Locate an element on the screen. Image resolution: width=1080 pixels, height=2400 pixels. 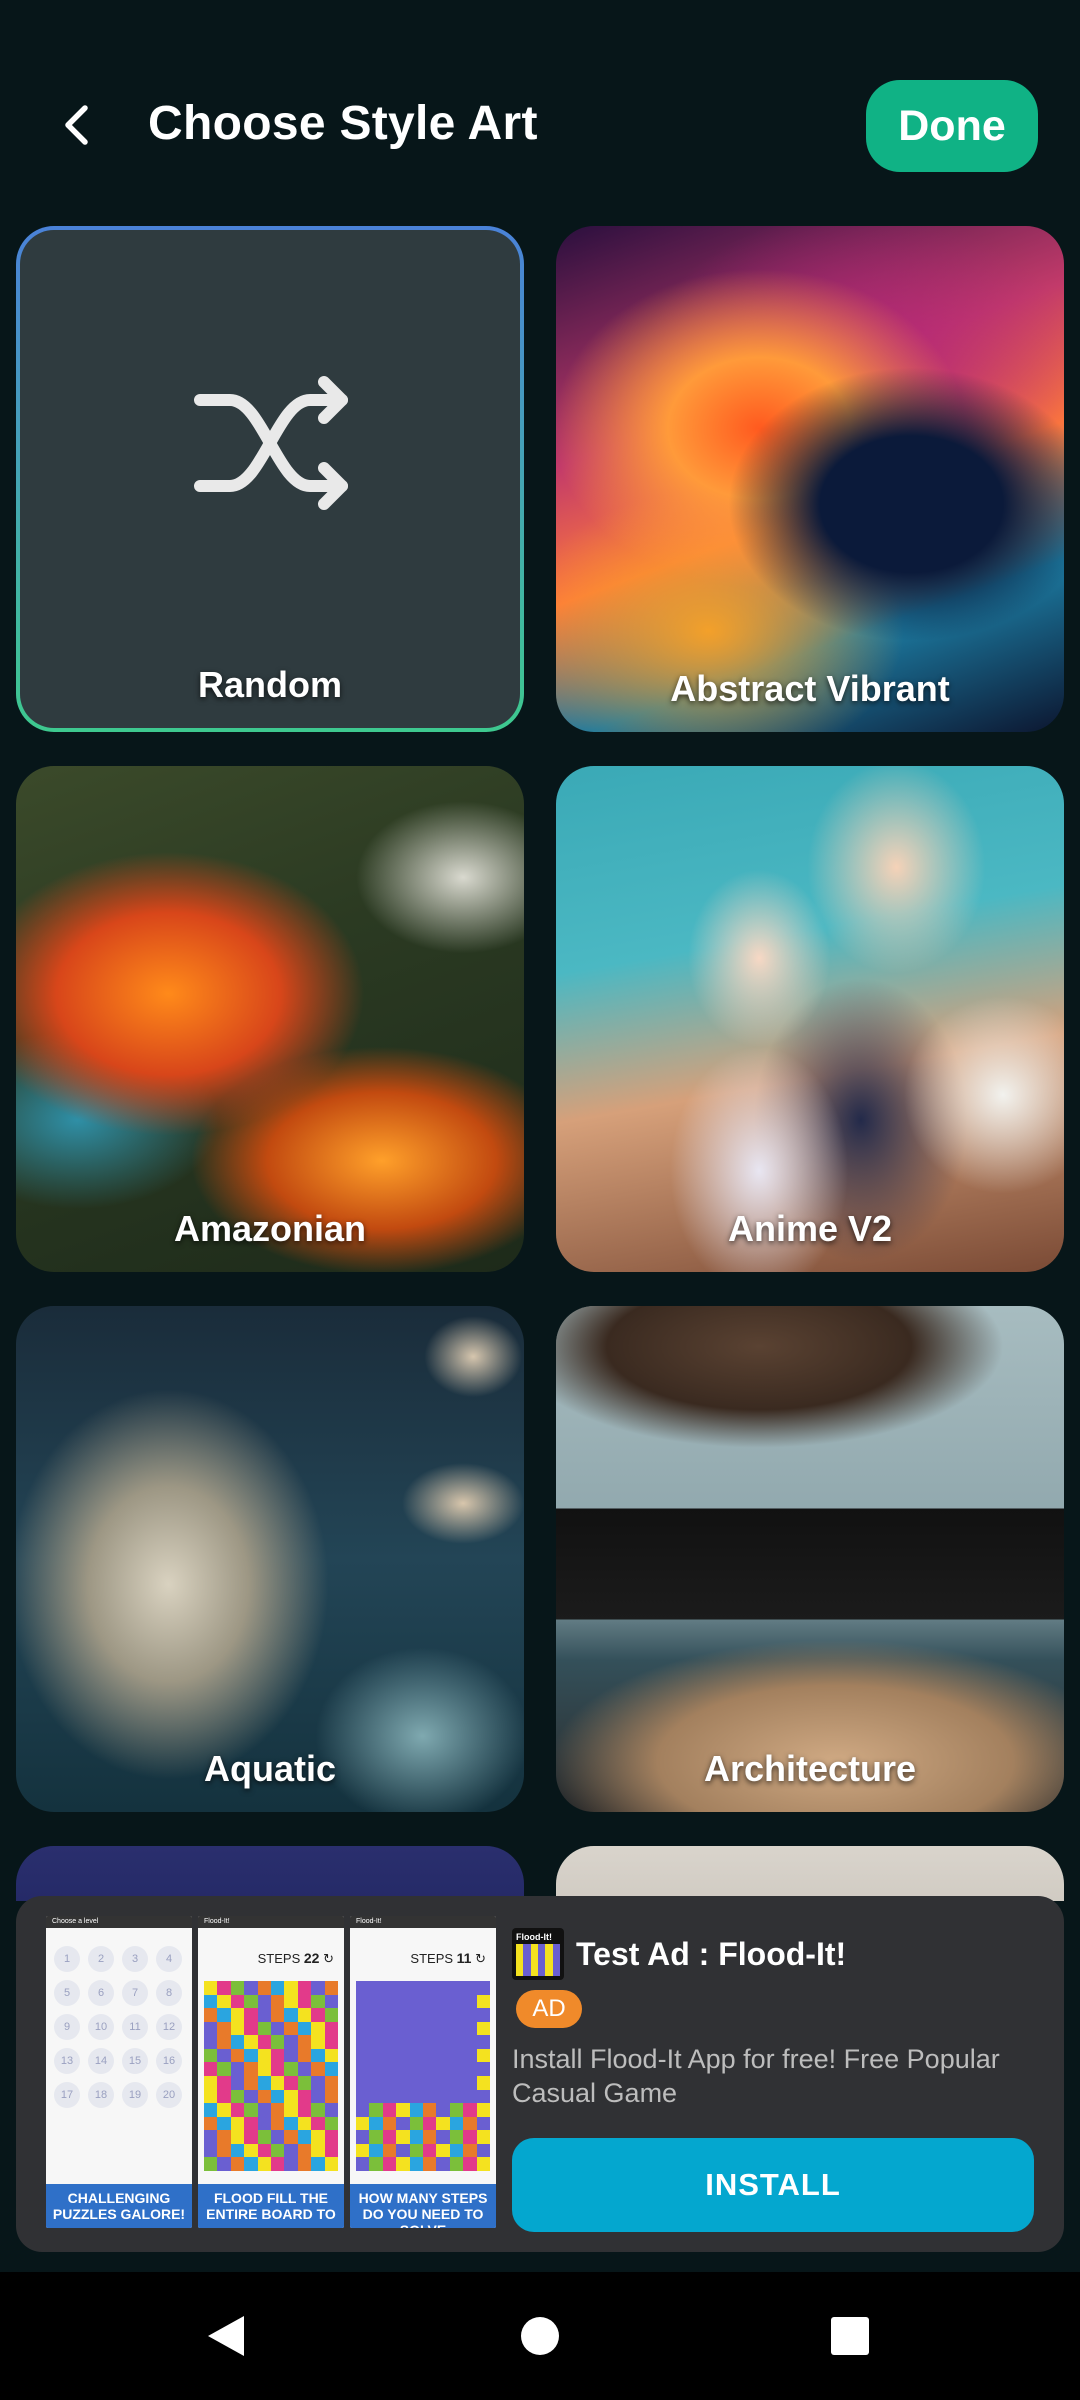
nav-home-button is located at coordinates (540, 2336).